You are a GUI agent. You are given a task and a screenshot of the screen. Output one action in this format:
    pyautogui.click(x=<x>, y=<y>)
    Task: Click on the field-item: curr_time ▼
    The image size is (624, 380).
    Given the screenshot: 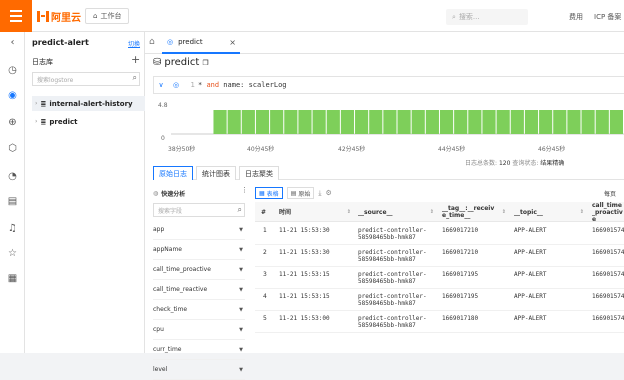 What is the action you would take?
    pyautogui.click(x=199, y=350)
    